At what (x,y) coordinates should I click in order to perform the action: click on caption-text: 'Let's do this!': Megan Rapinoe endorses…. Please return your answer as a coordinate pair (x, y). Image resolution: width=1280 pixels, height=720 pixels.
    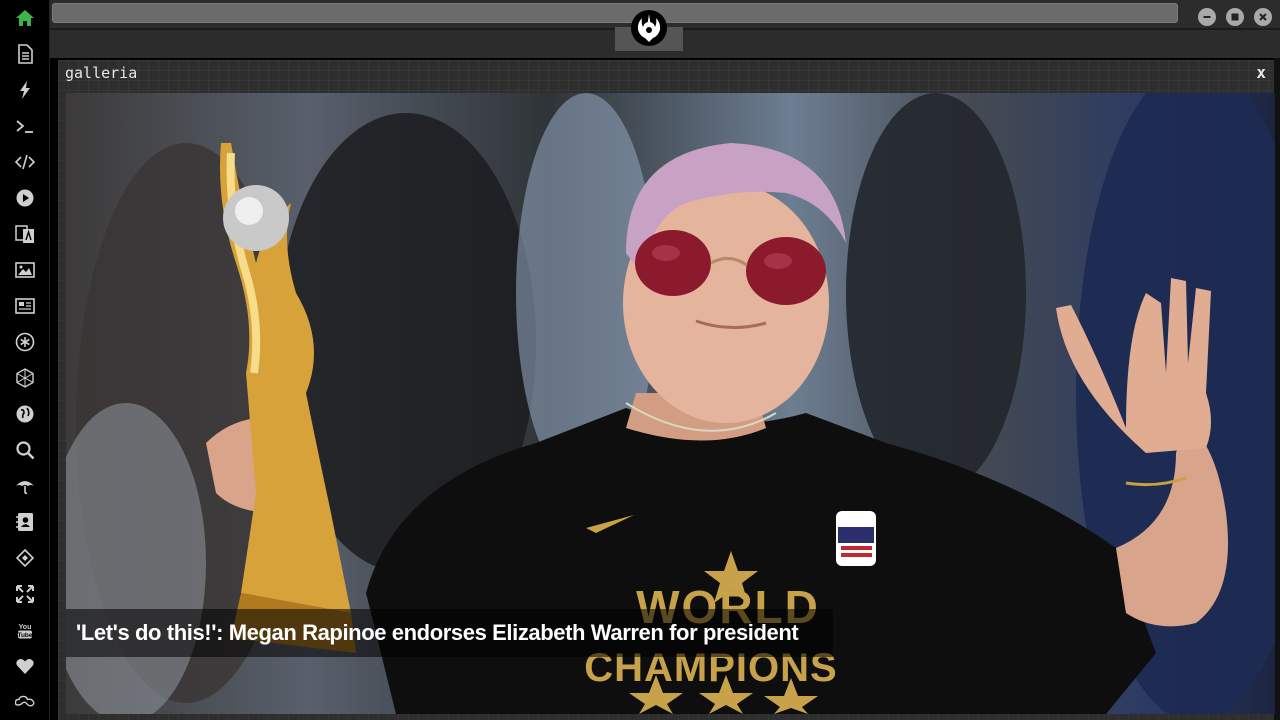
    Looking at the image, I should click on (437, 632).